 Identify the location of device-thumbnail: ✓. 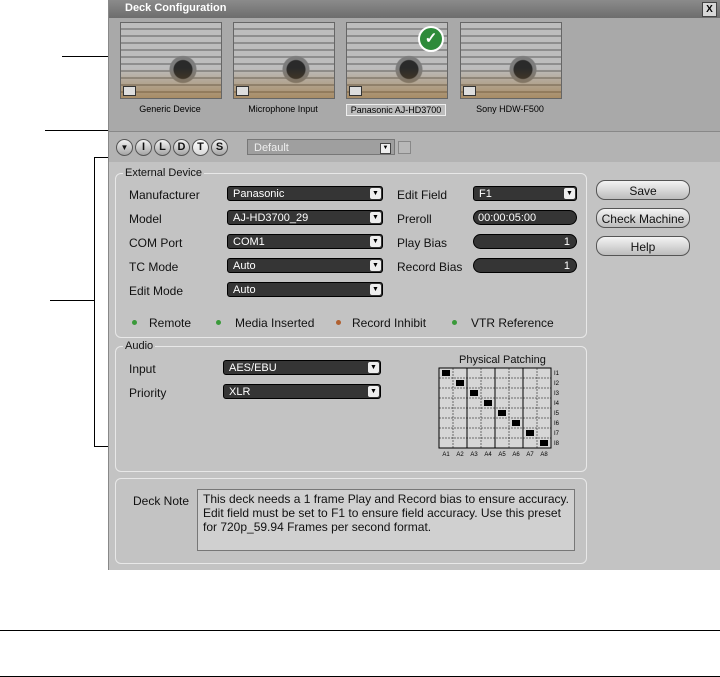
(397, 60).